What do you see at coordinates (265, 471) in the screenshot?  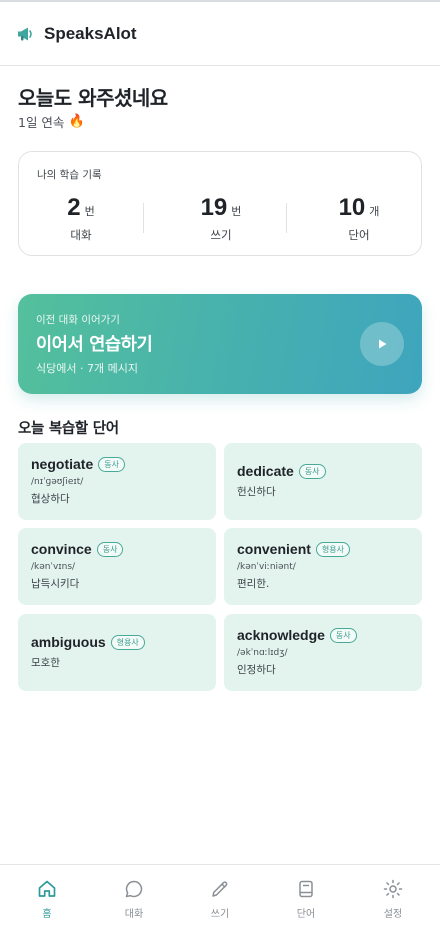 I see `word-text: dedicate` at bounding box center [265, 471].